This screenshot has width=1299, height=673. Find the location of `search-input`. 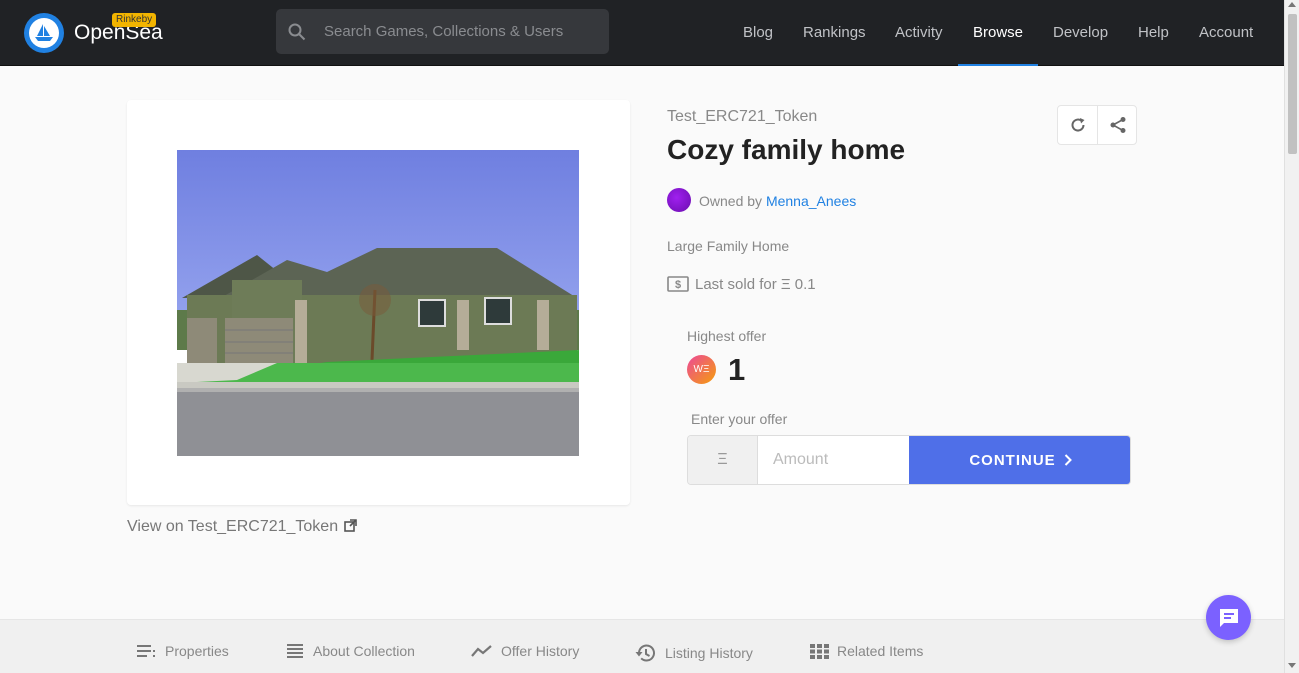

search-input is located at coordinates (464, 31).